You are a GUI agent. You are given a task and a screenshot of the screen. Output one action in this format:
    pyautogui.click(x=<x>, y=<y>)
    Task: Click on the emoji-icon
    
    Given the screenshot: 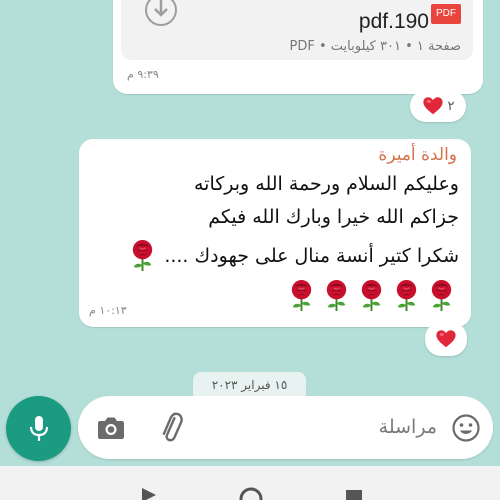 What is the action you would take?
    pyautogui.click(x=466, y=428)
    